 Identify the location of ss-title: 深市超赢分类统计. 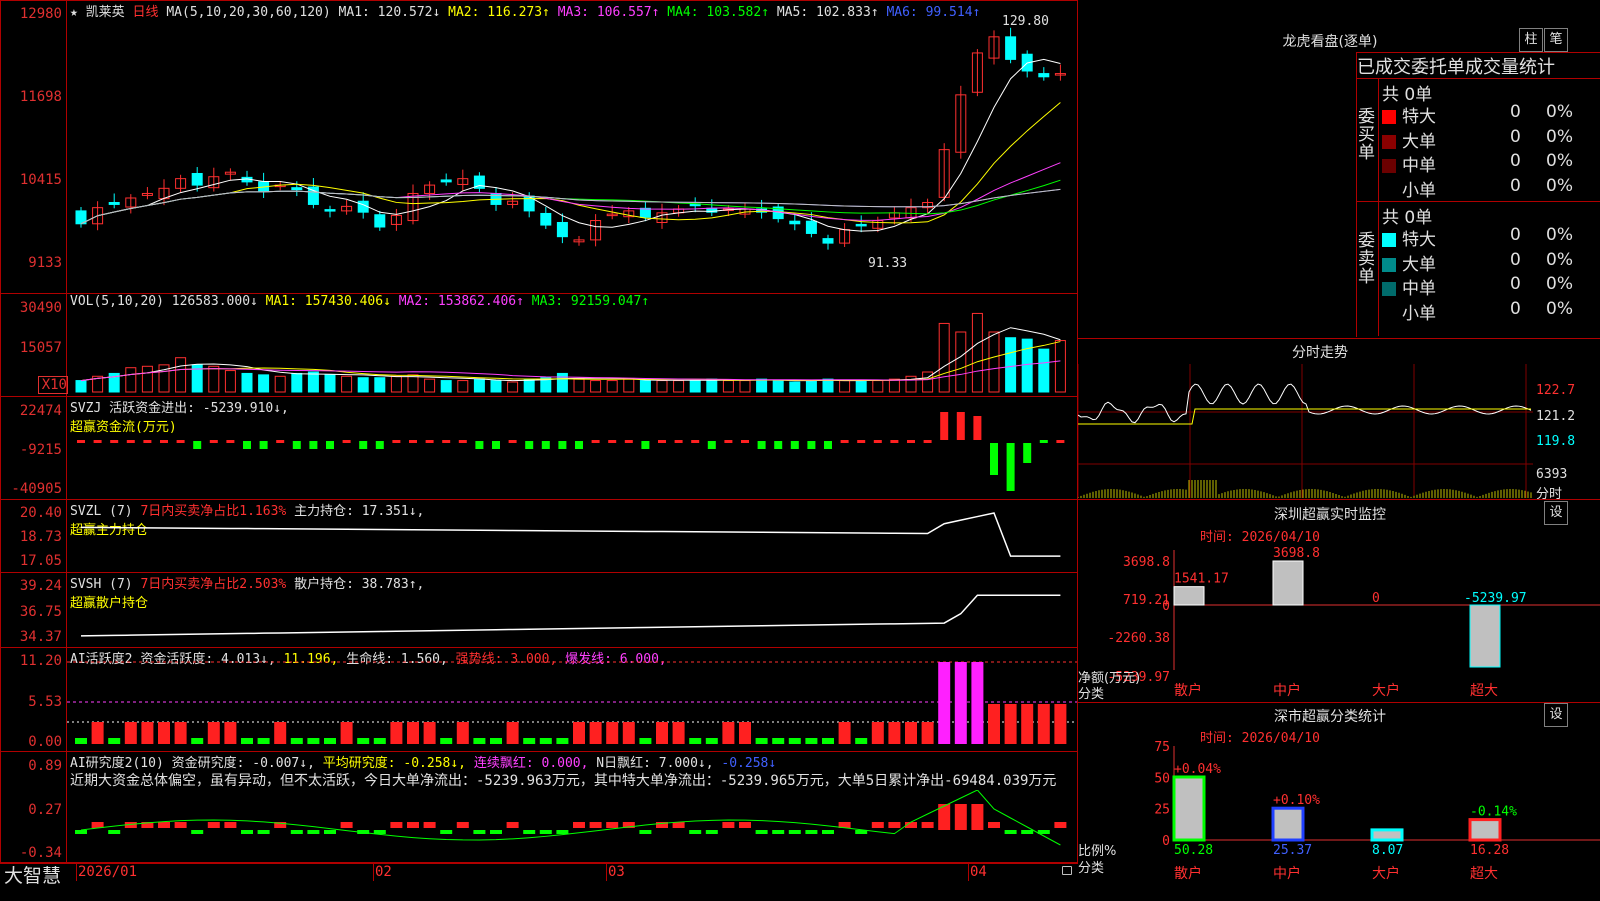
(1330, 717).